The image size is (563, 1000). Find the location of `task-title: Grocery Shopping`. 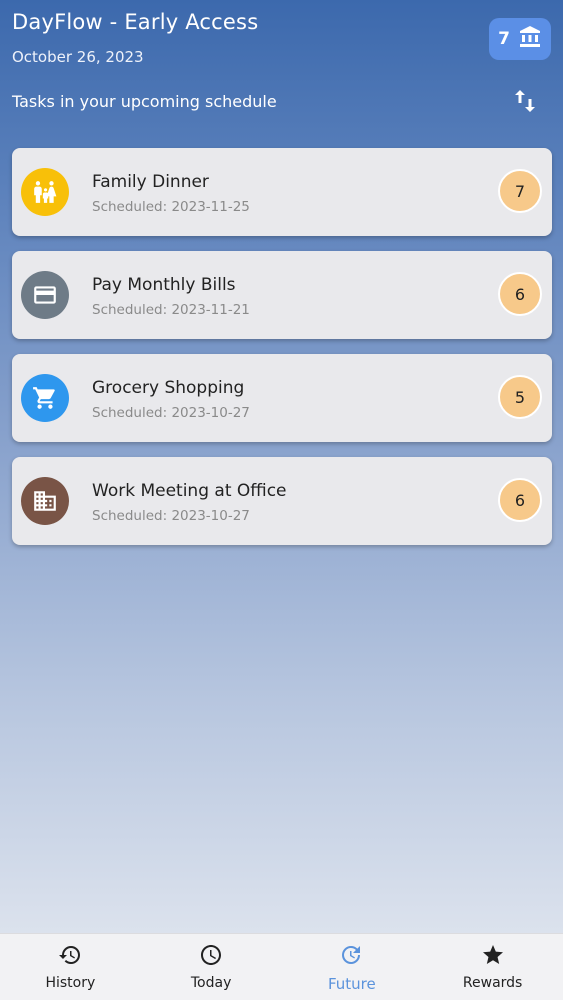

task-title: Grocery Shopping is located at coordinates (168, 388).